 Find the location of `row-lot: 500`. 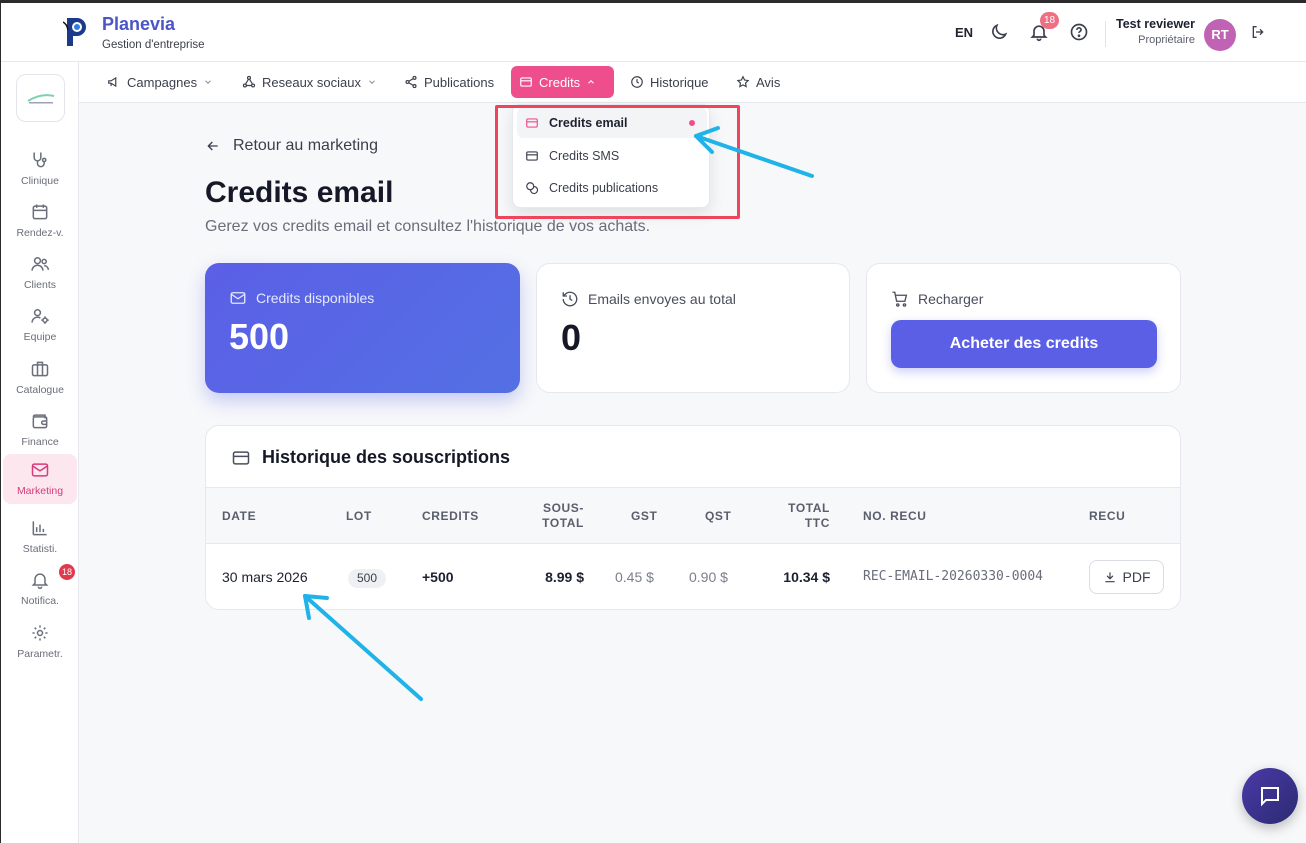

row-lot: 500 is located at coordinates (367, 578).